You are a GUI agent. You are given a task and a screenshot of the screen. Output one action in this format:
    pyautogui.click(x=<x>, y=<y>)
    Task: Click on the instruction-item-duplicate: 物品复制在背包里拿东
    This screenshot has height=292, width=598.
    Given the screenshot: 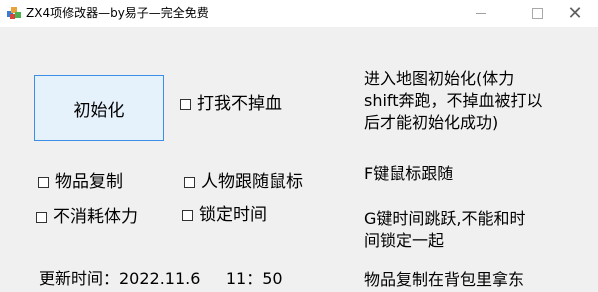 What is the action you would take?
    pyautogui.click(x=444, y=280)
    